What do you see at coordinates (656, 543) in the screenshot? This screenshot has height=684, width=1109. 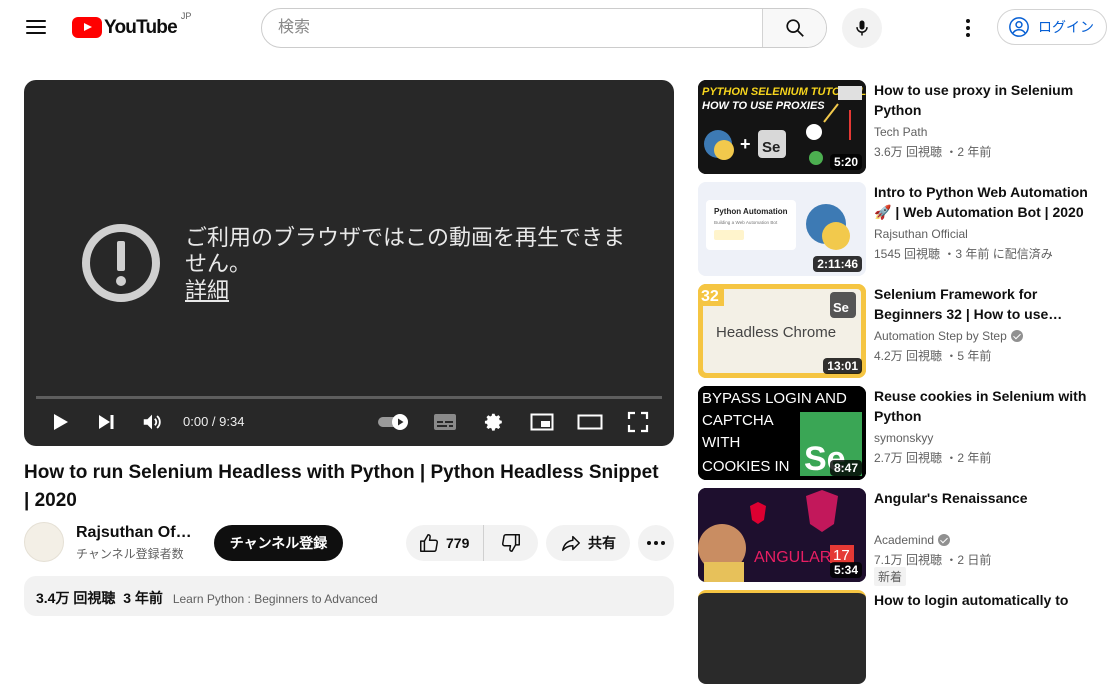 I see `more-actions-button` at bounding box center [656, 543].